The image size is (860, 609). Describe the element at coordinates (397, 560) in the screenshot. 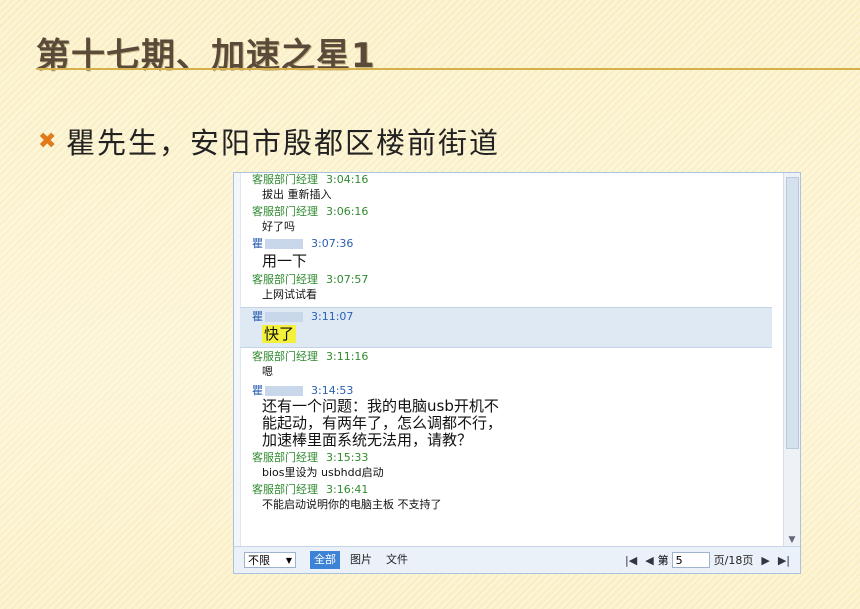

I see `tab-files: 文件` at that location.